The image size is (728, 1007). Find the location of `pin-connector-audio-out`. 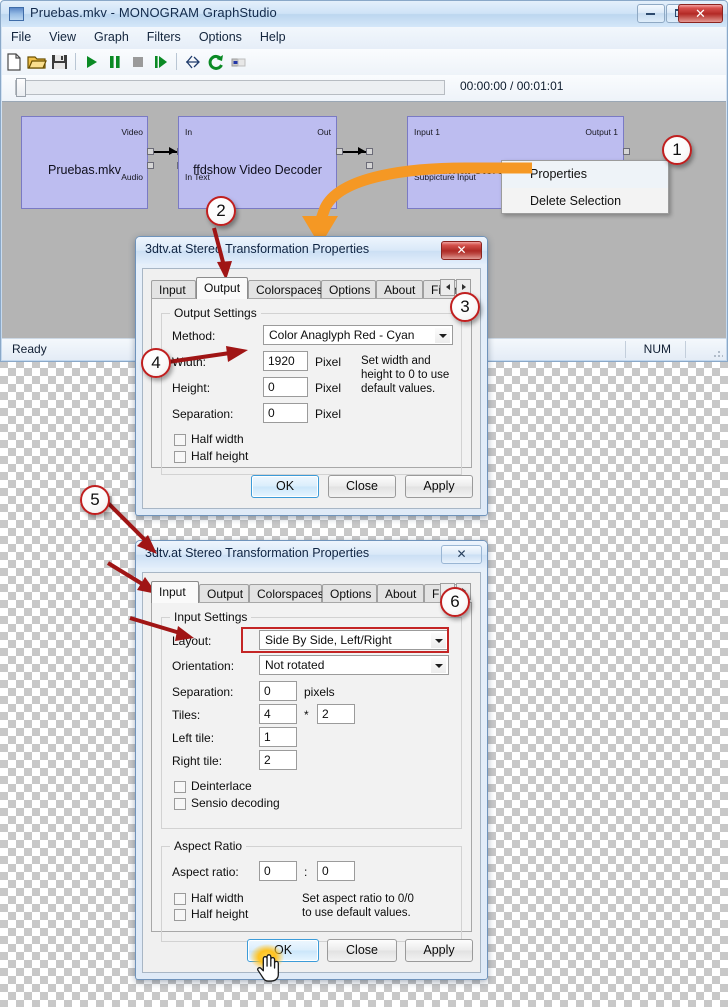

pin-connector-audio-out is located at coordinates (150, 165).